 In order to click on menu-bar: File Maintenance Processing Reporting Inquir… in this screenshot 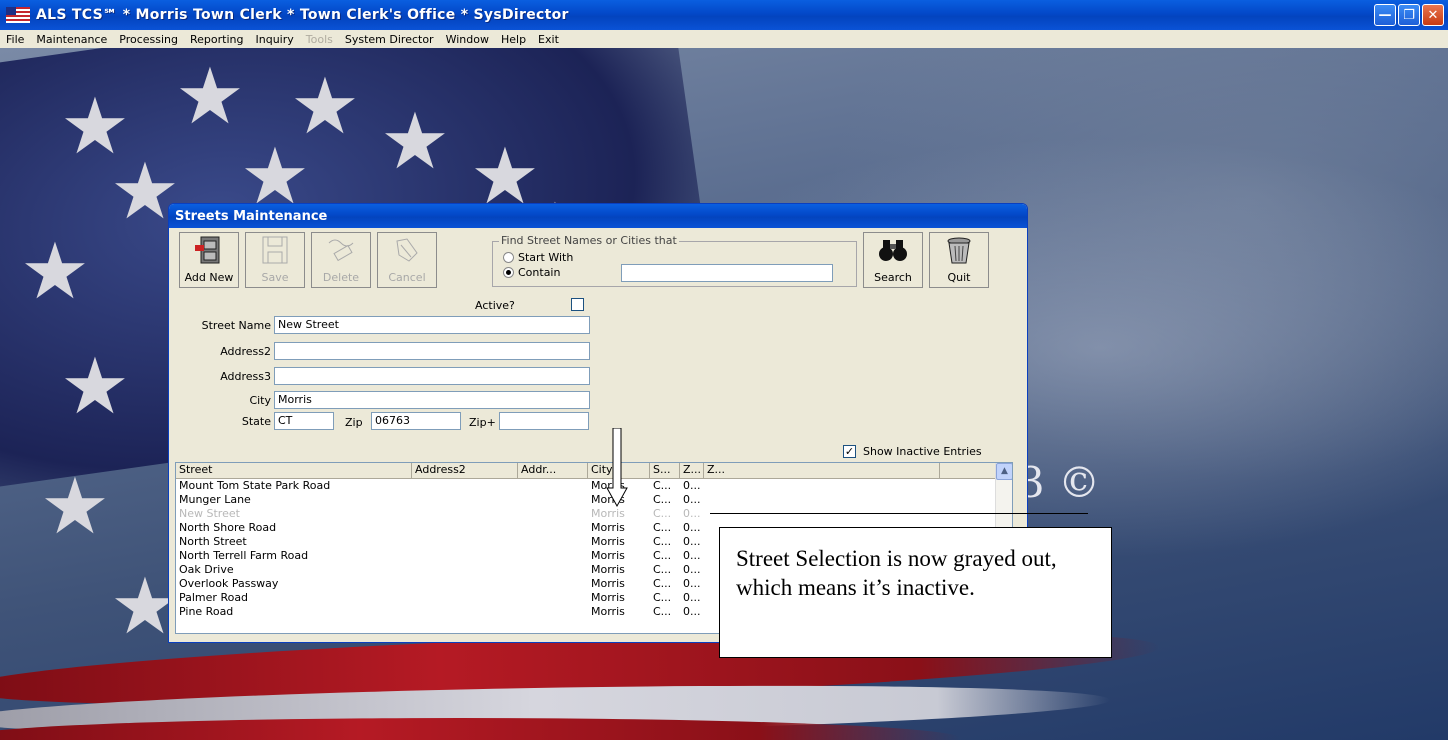, I will do `click(724, 39)`.